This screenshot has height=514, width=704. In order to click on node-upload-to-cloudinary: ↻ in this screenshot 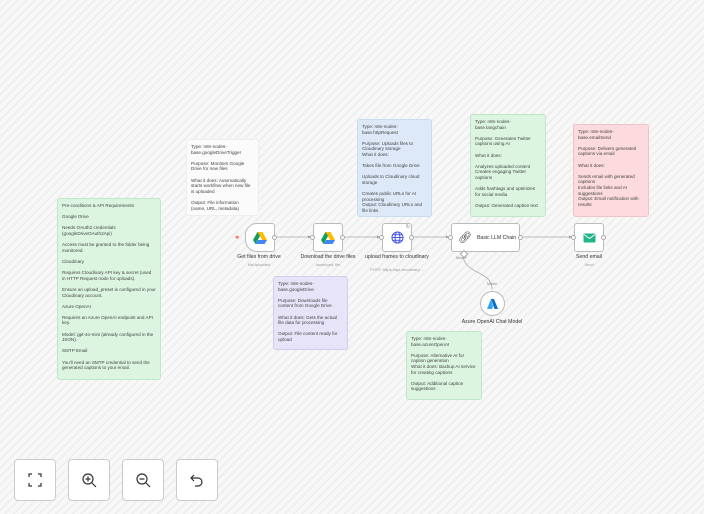, I will do `click(397, 237)`.